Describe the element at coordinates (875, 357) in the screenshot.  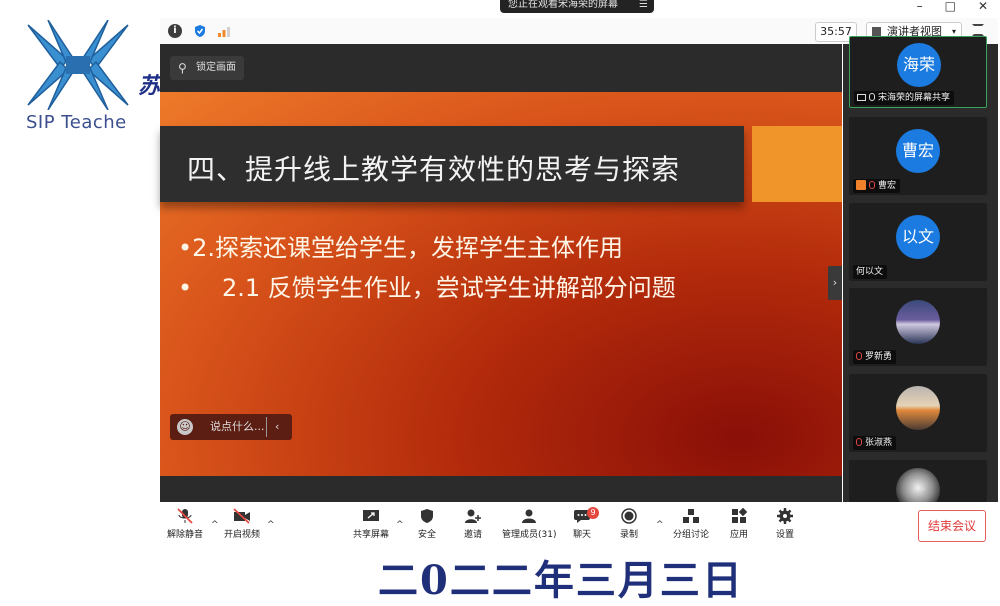
I see `participant-name: 罗新勇` at that location.